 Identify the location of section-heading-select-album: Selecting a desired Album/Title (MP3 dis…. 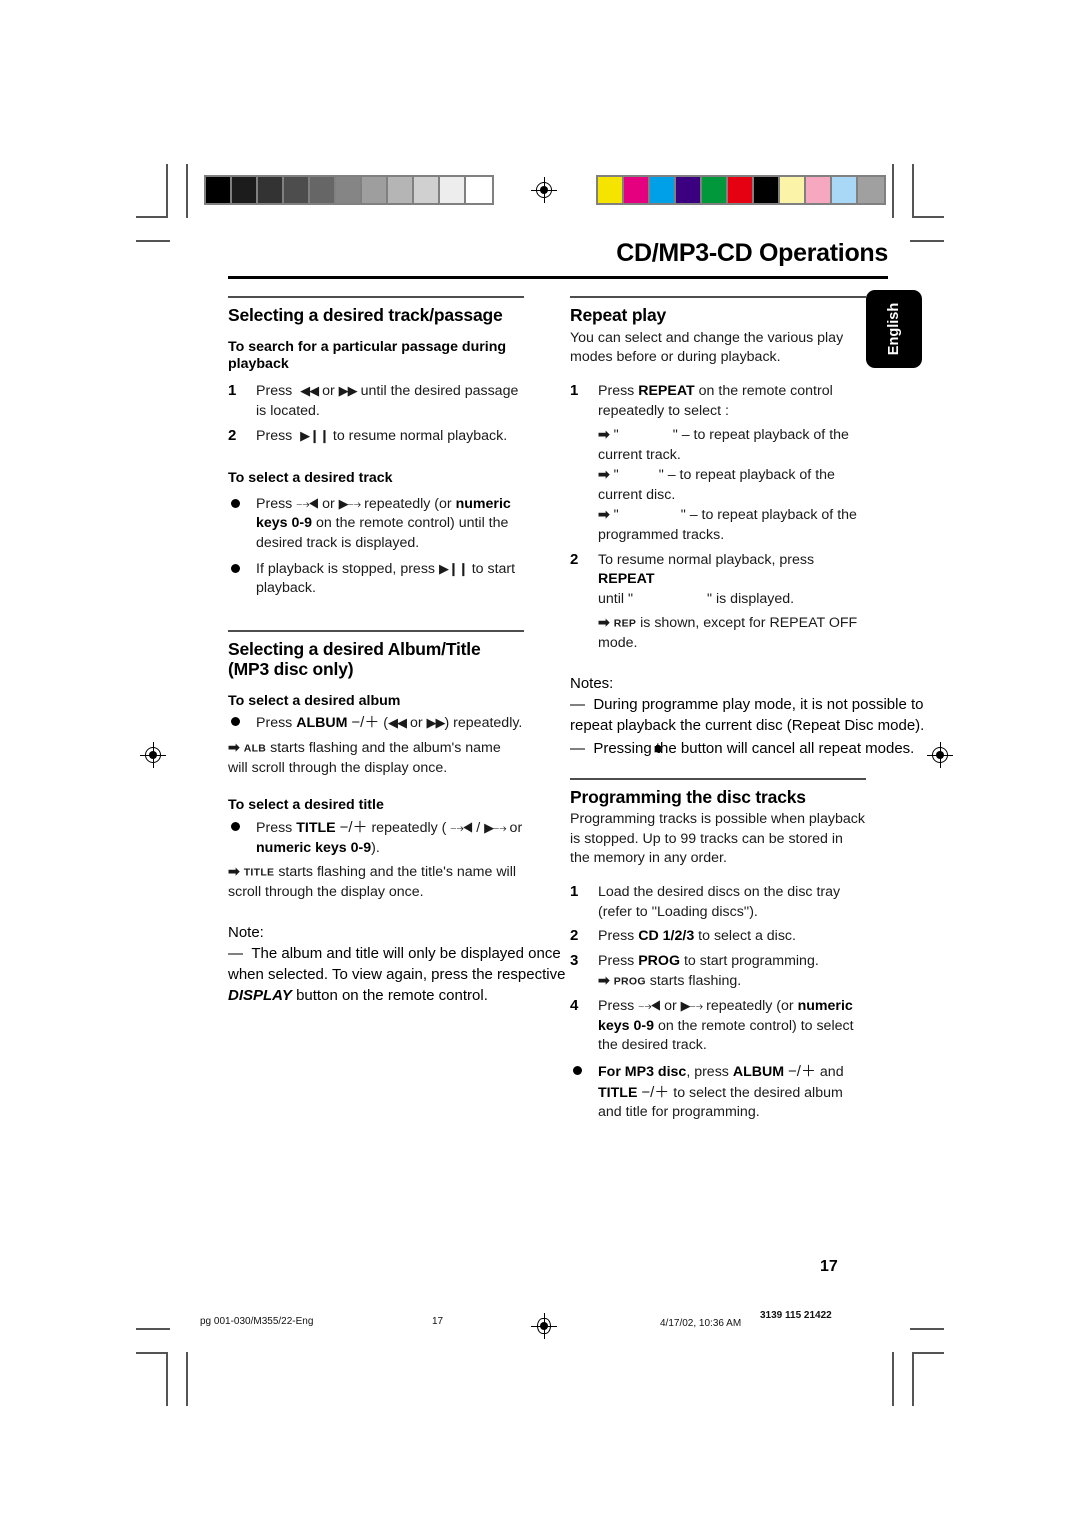
(354, 659).